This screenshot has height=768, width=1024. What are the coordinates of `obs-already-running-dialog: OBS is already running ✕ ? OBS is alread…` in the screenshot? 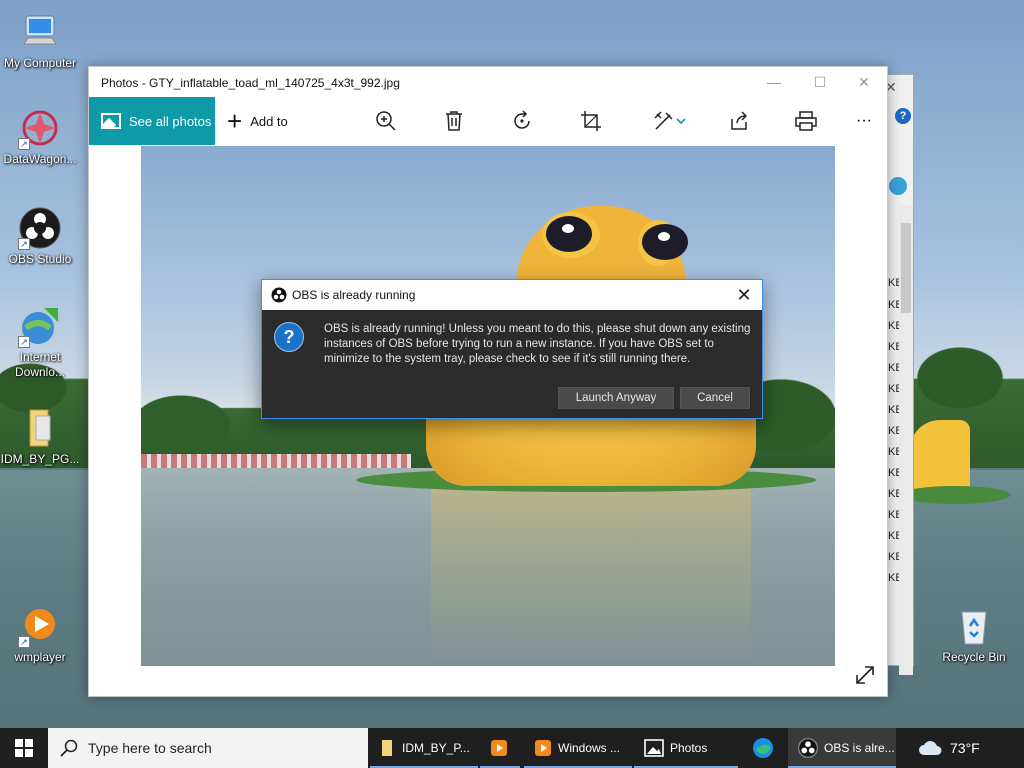 It's located at (512, 349).